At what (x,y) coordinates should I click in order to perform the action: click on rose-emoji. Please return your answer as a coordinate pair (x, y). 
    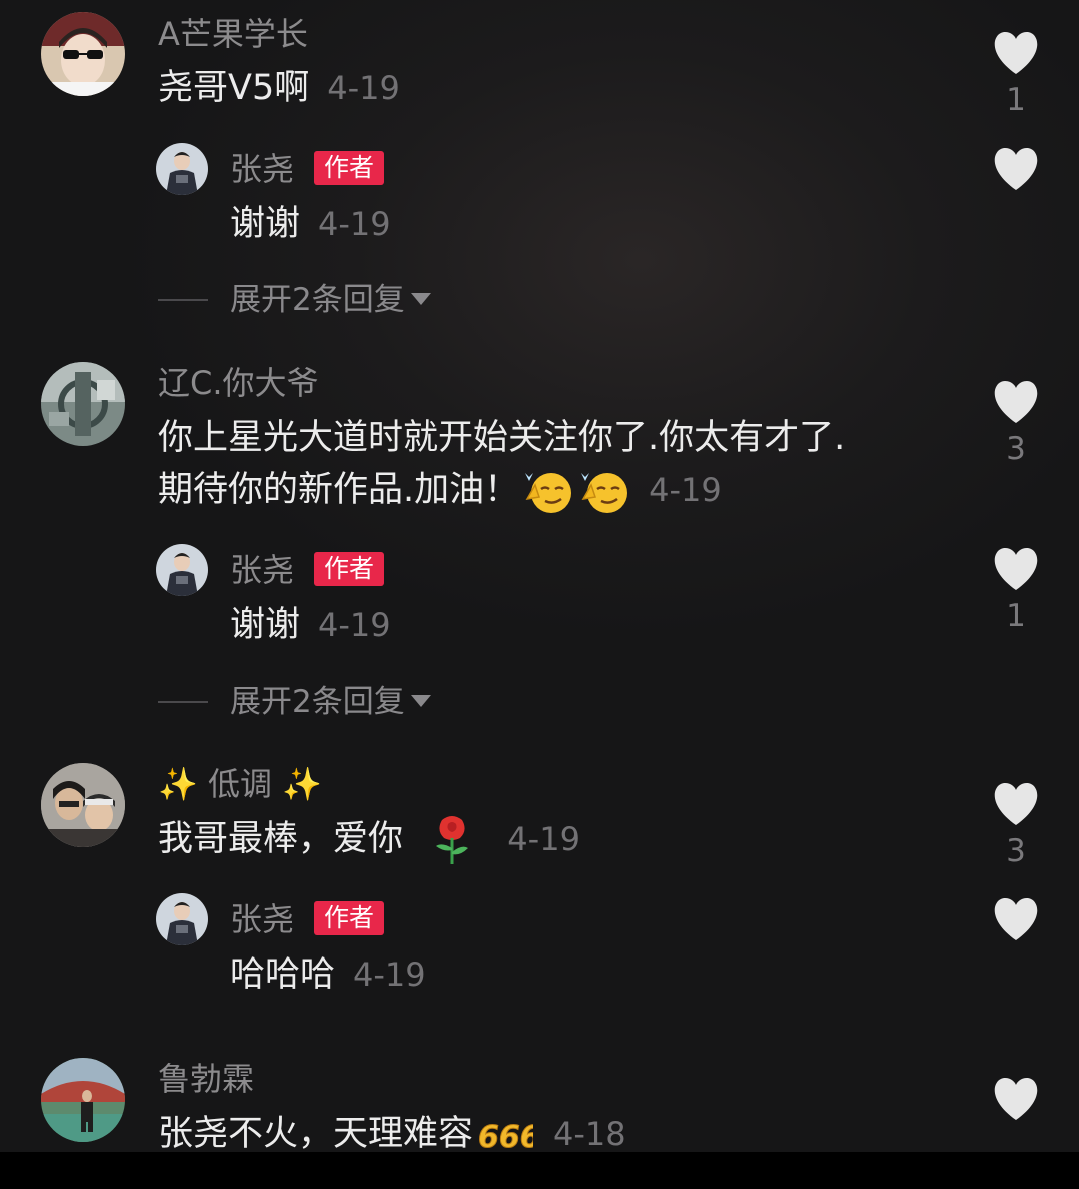
    Looking at the image, I should click on (452, 840).